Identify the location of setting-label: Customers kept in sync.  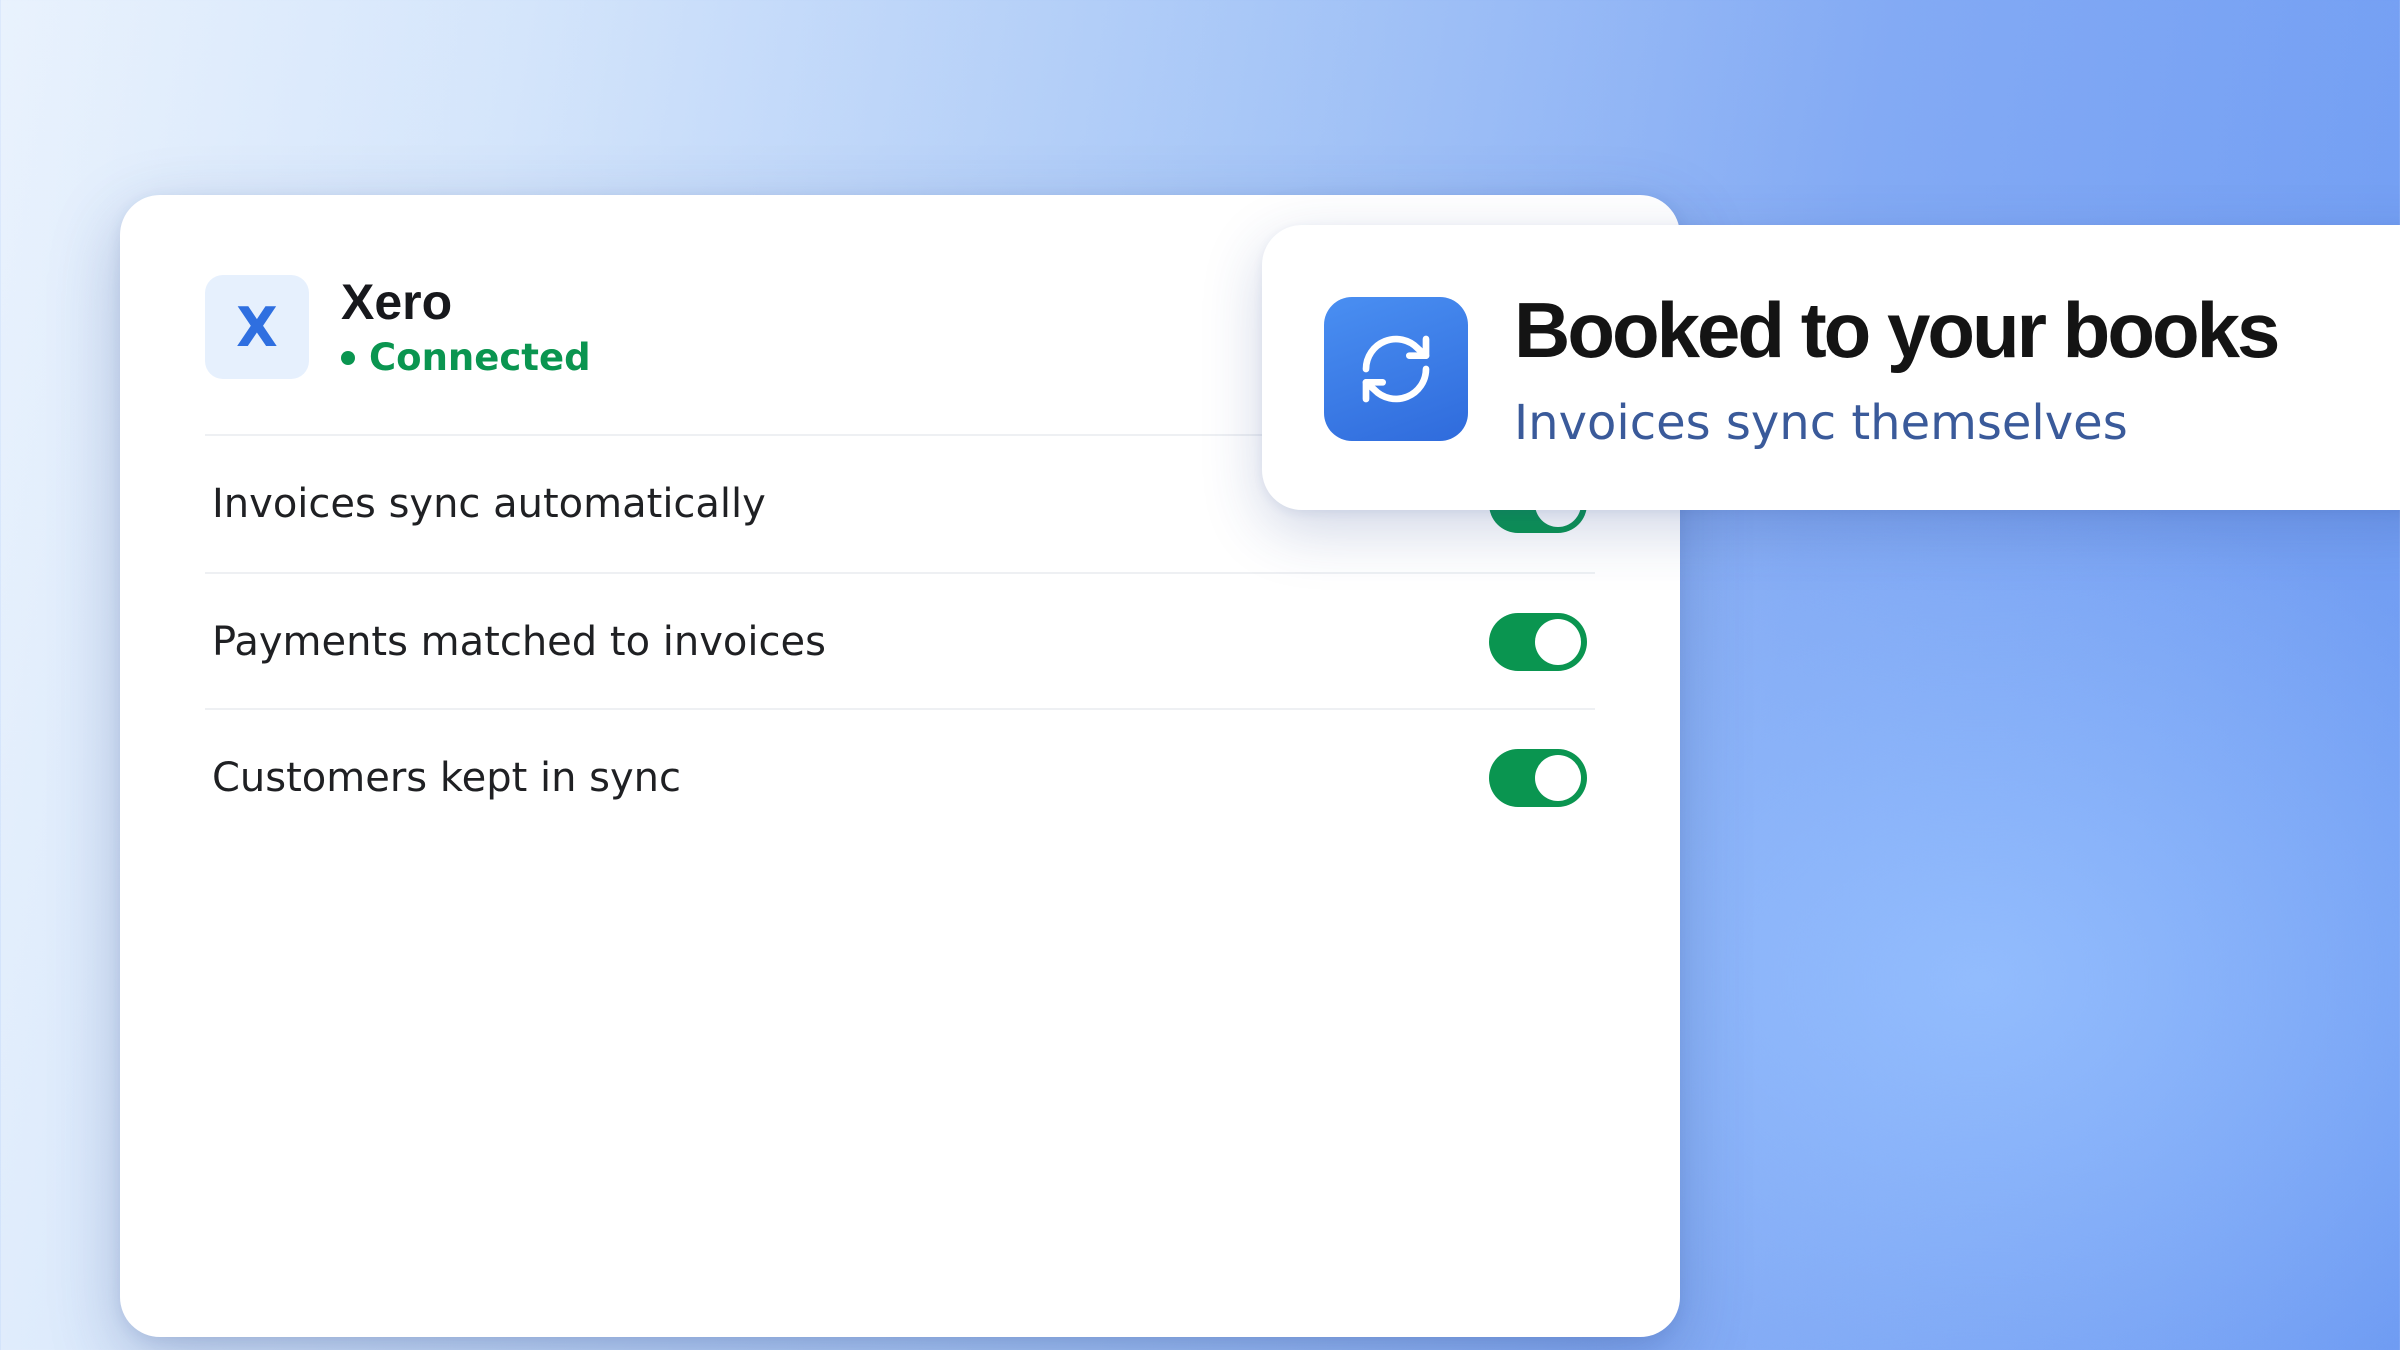
(447, 778).